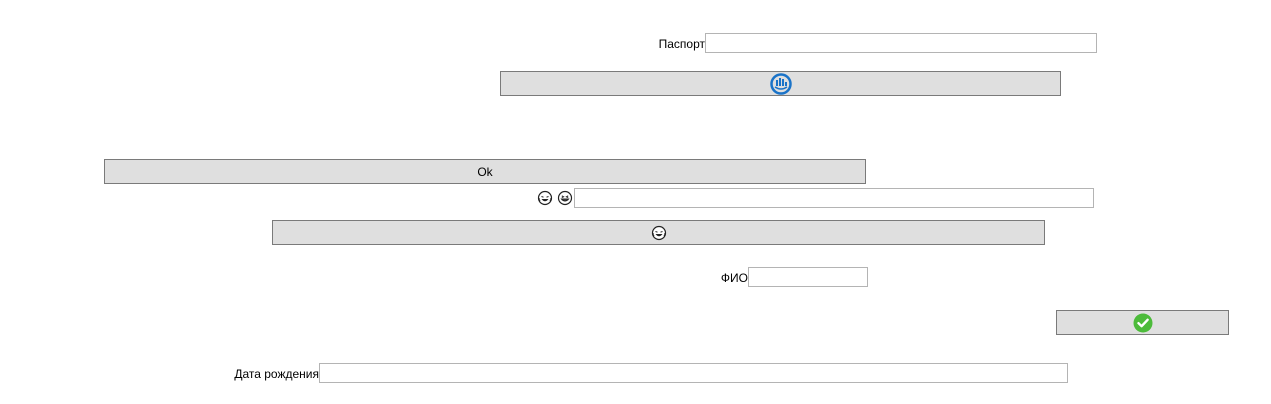  I want to click on ok-button: Ok, so click(485, 171).